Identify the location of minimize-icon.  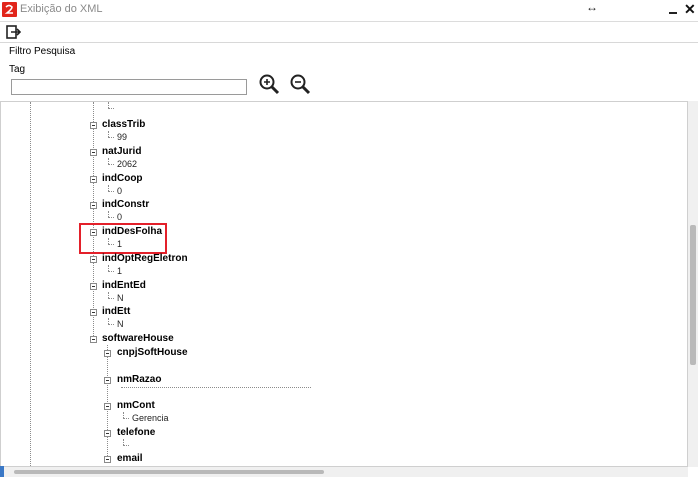
(673, 13).